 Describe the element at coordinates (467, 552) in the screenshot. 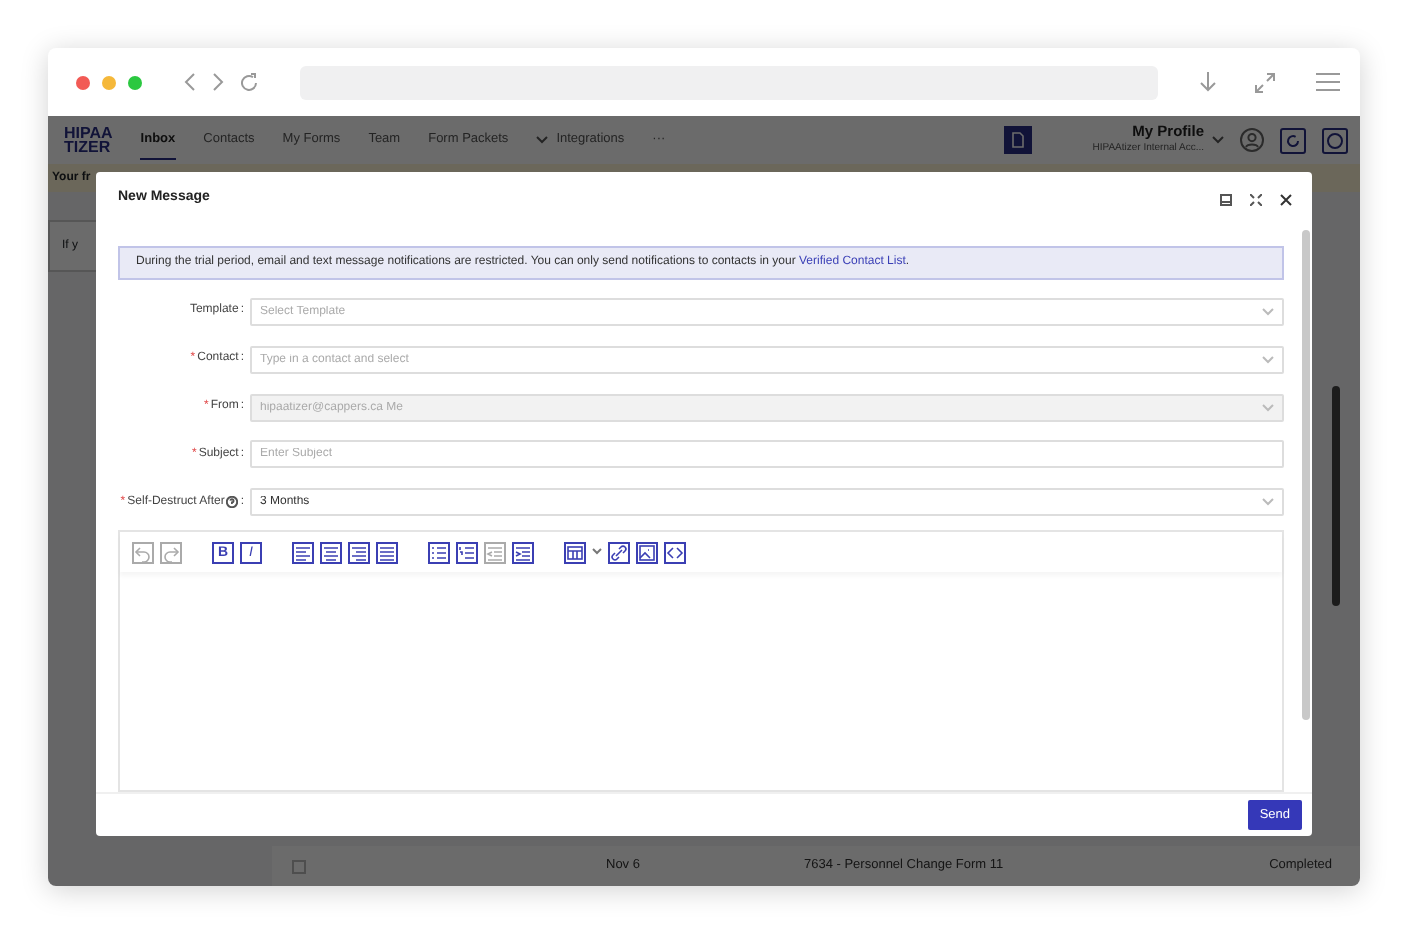

I see `numbered-list-button` at that location.